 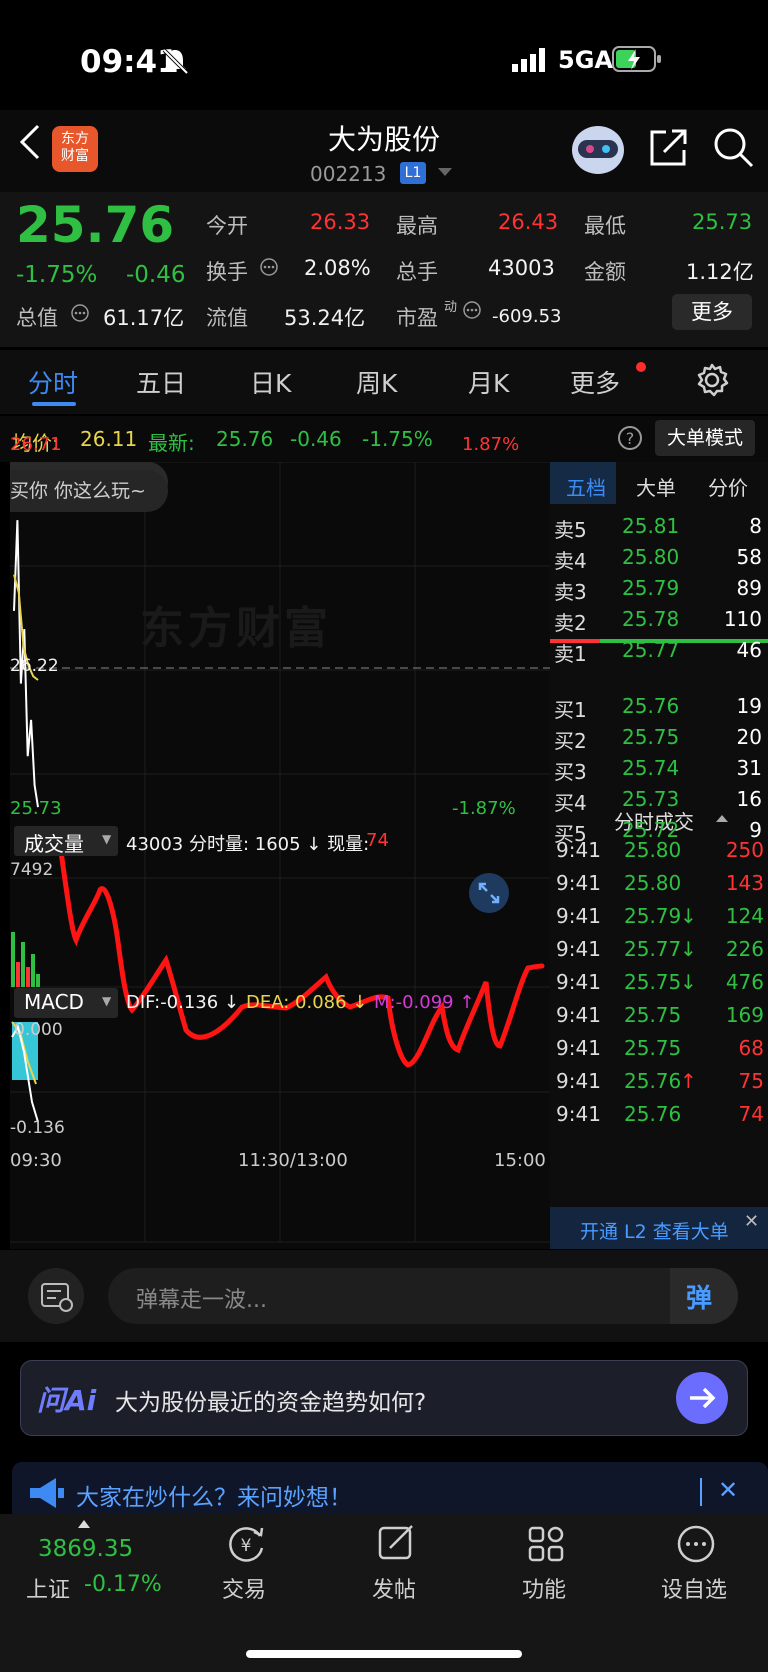 I want to click on danmu-send-button: 弹, so click(x=704, y=1296).